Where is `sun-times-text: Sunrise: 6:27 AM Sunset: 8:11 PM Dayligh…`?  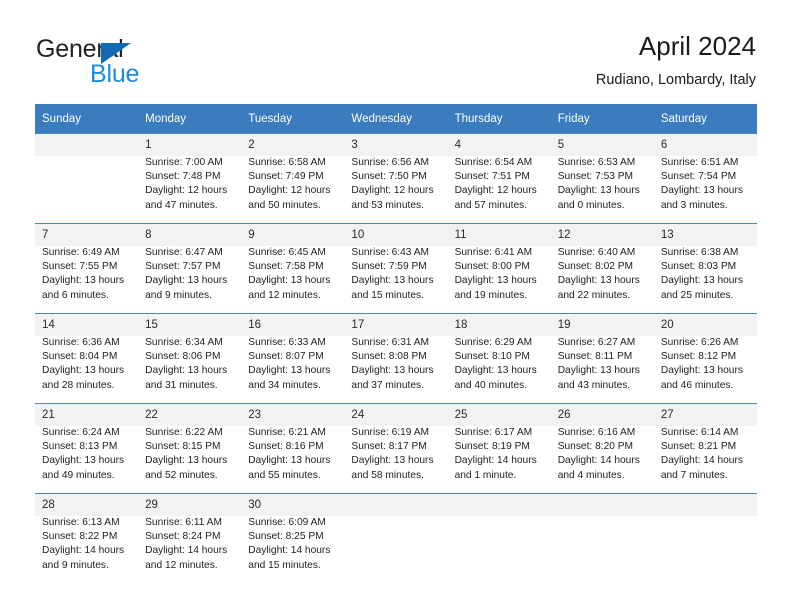 sun-times-text: Sunrise: 6:27 AM Sunset: 8:11 PM Dayligh… is located at coordinates (598, 364).